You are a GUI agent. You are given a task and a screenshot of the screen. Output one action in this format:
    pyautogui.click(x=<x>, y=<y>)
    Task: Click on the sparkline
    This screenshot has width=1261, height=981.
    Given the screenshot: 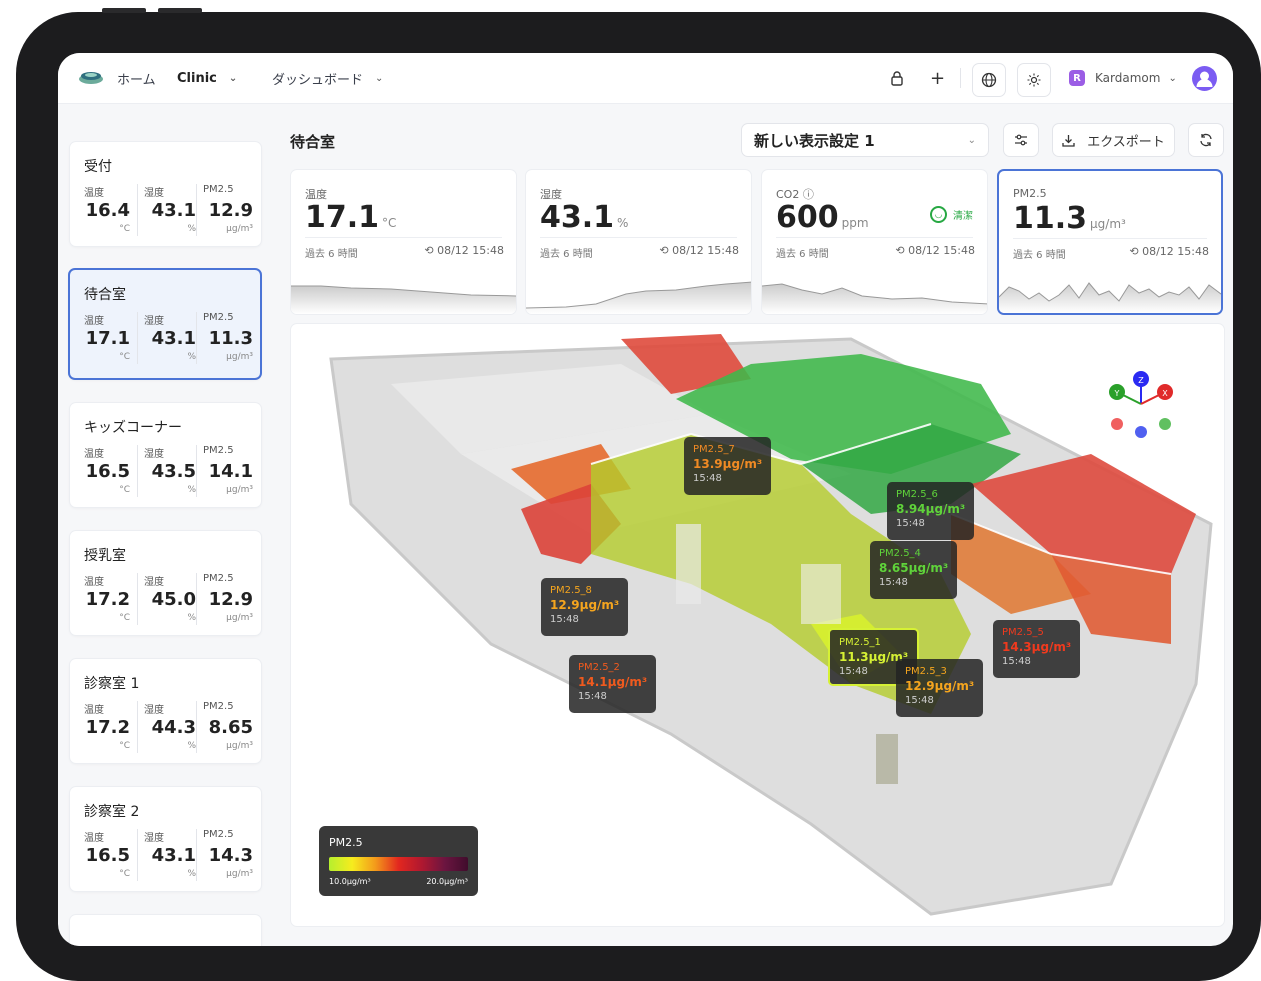 What is the action you would take?
    pyautogui.click(x=403, y=299)
    